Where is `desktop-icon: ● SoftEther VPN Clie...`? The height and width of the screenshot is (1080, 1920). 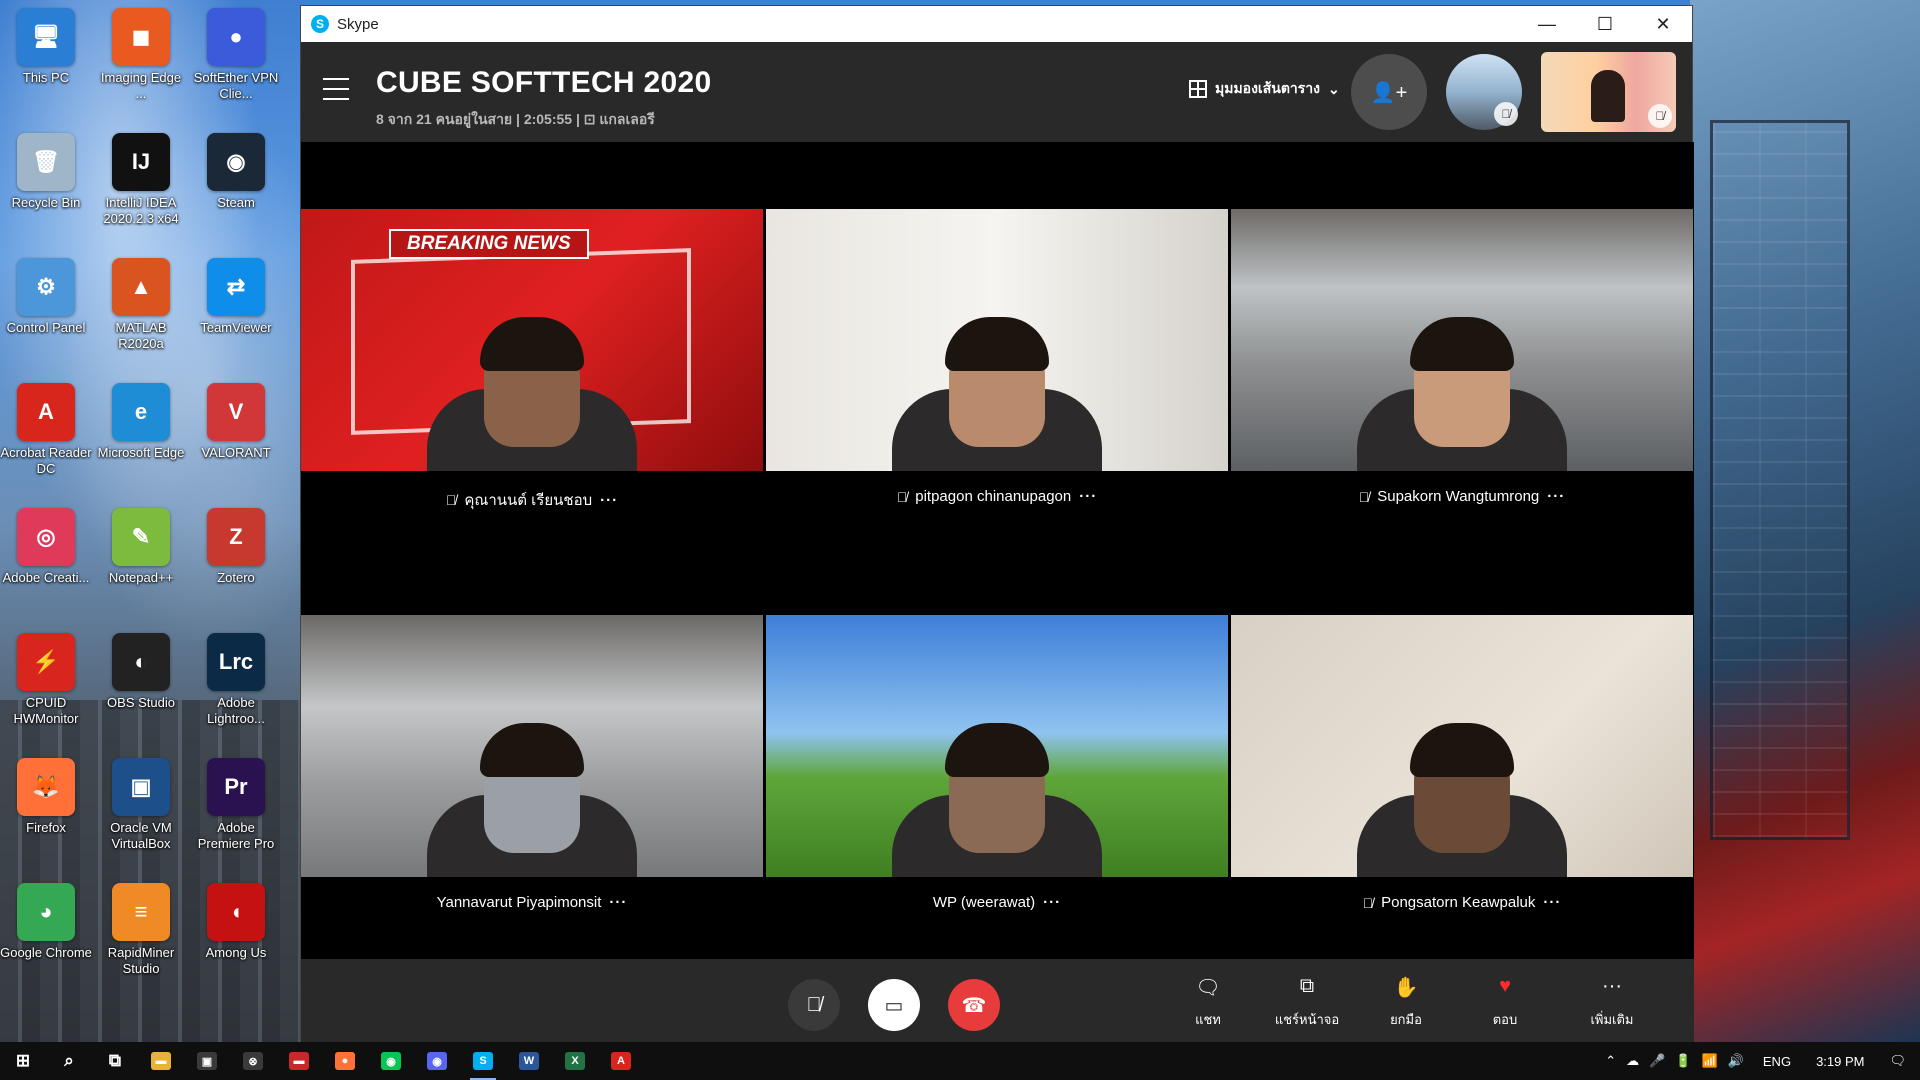
desktop-icon: ● SoftEther VPN Clie... is located at coordinates (236, 53).